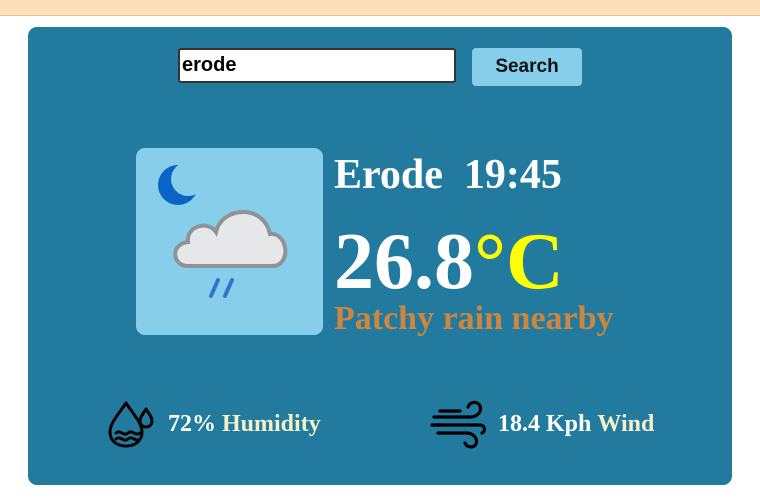  I want to click on top-bar, so click(380, 8).